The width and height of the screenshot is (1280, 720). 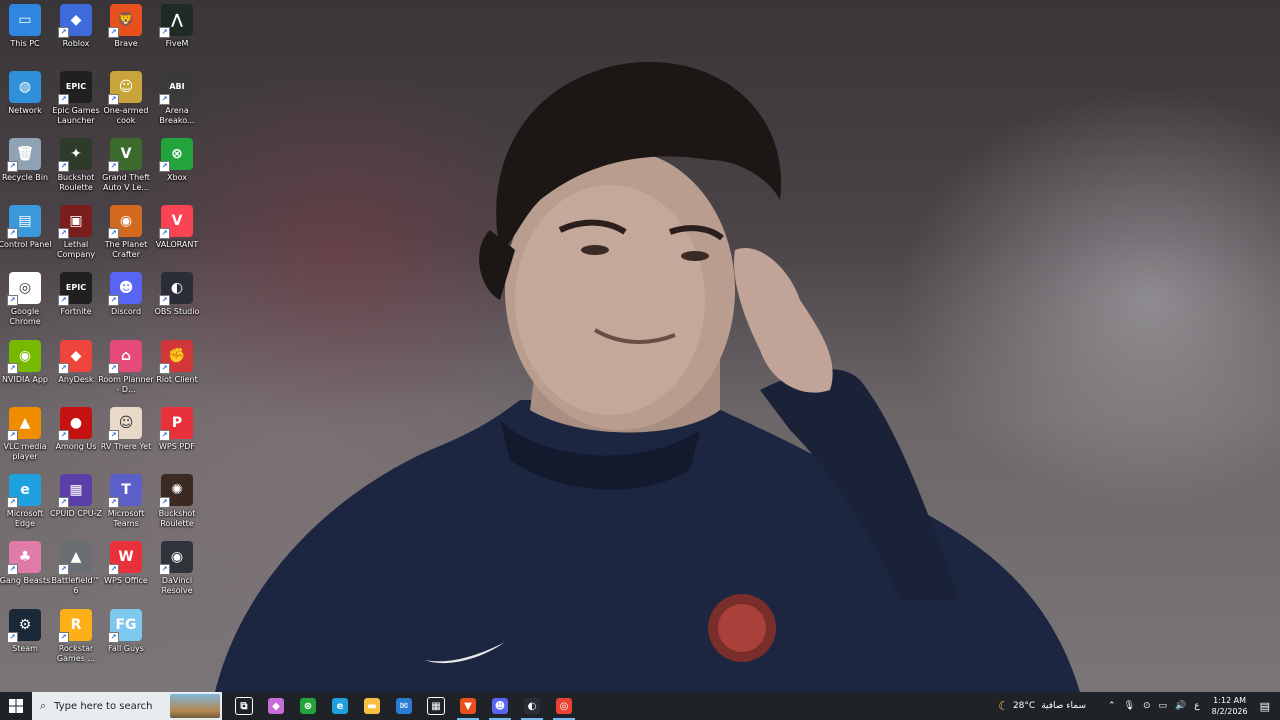 I want to click on clock: 1:12 AM 8/2/2026, so click(x=1230, y=706).